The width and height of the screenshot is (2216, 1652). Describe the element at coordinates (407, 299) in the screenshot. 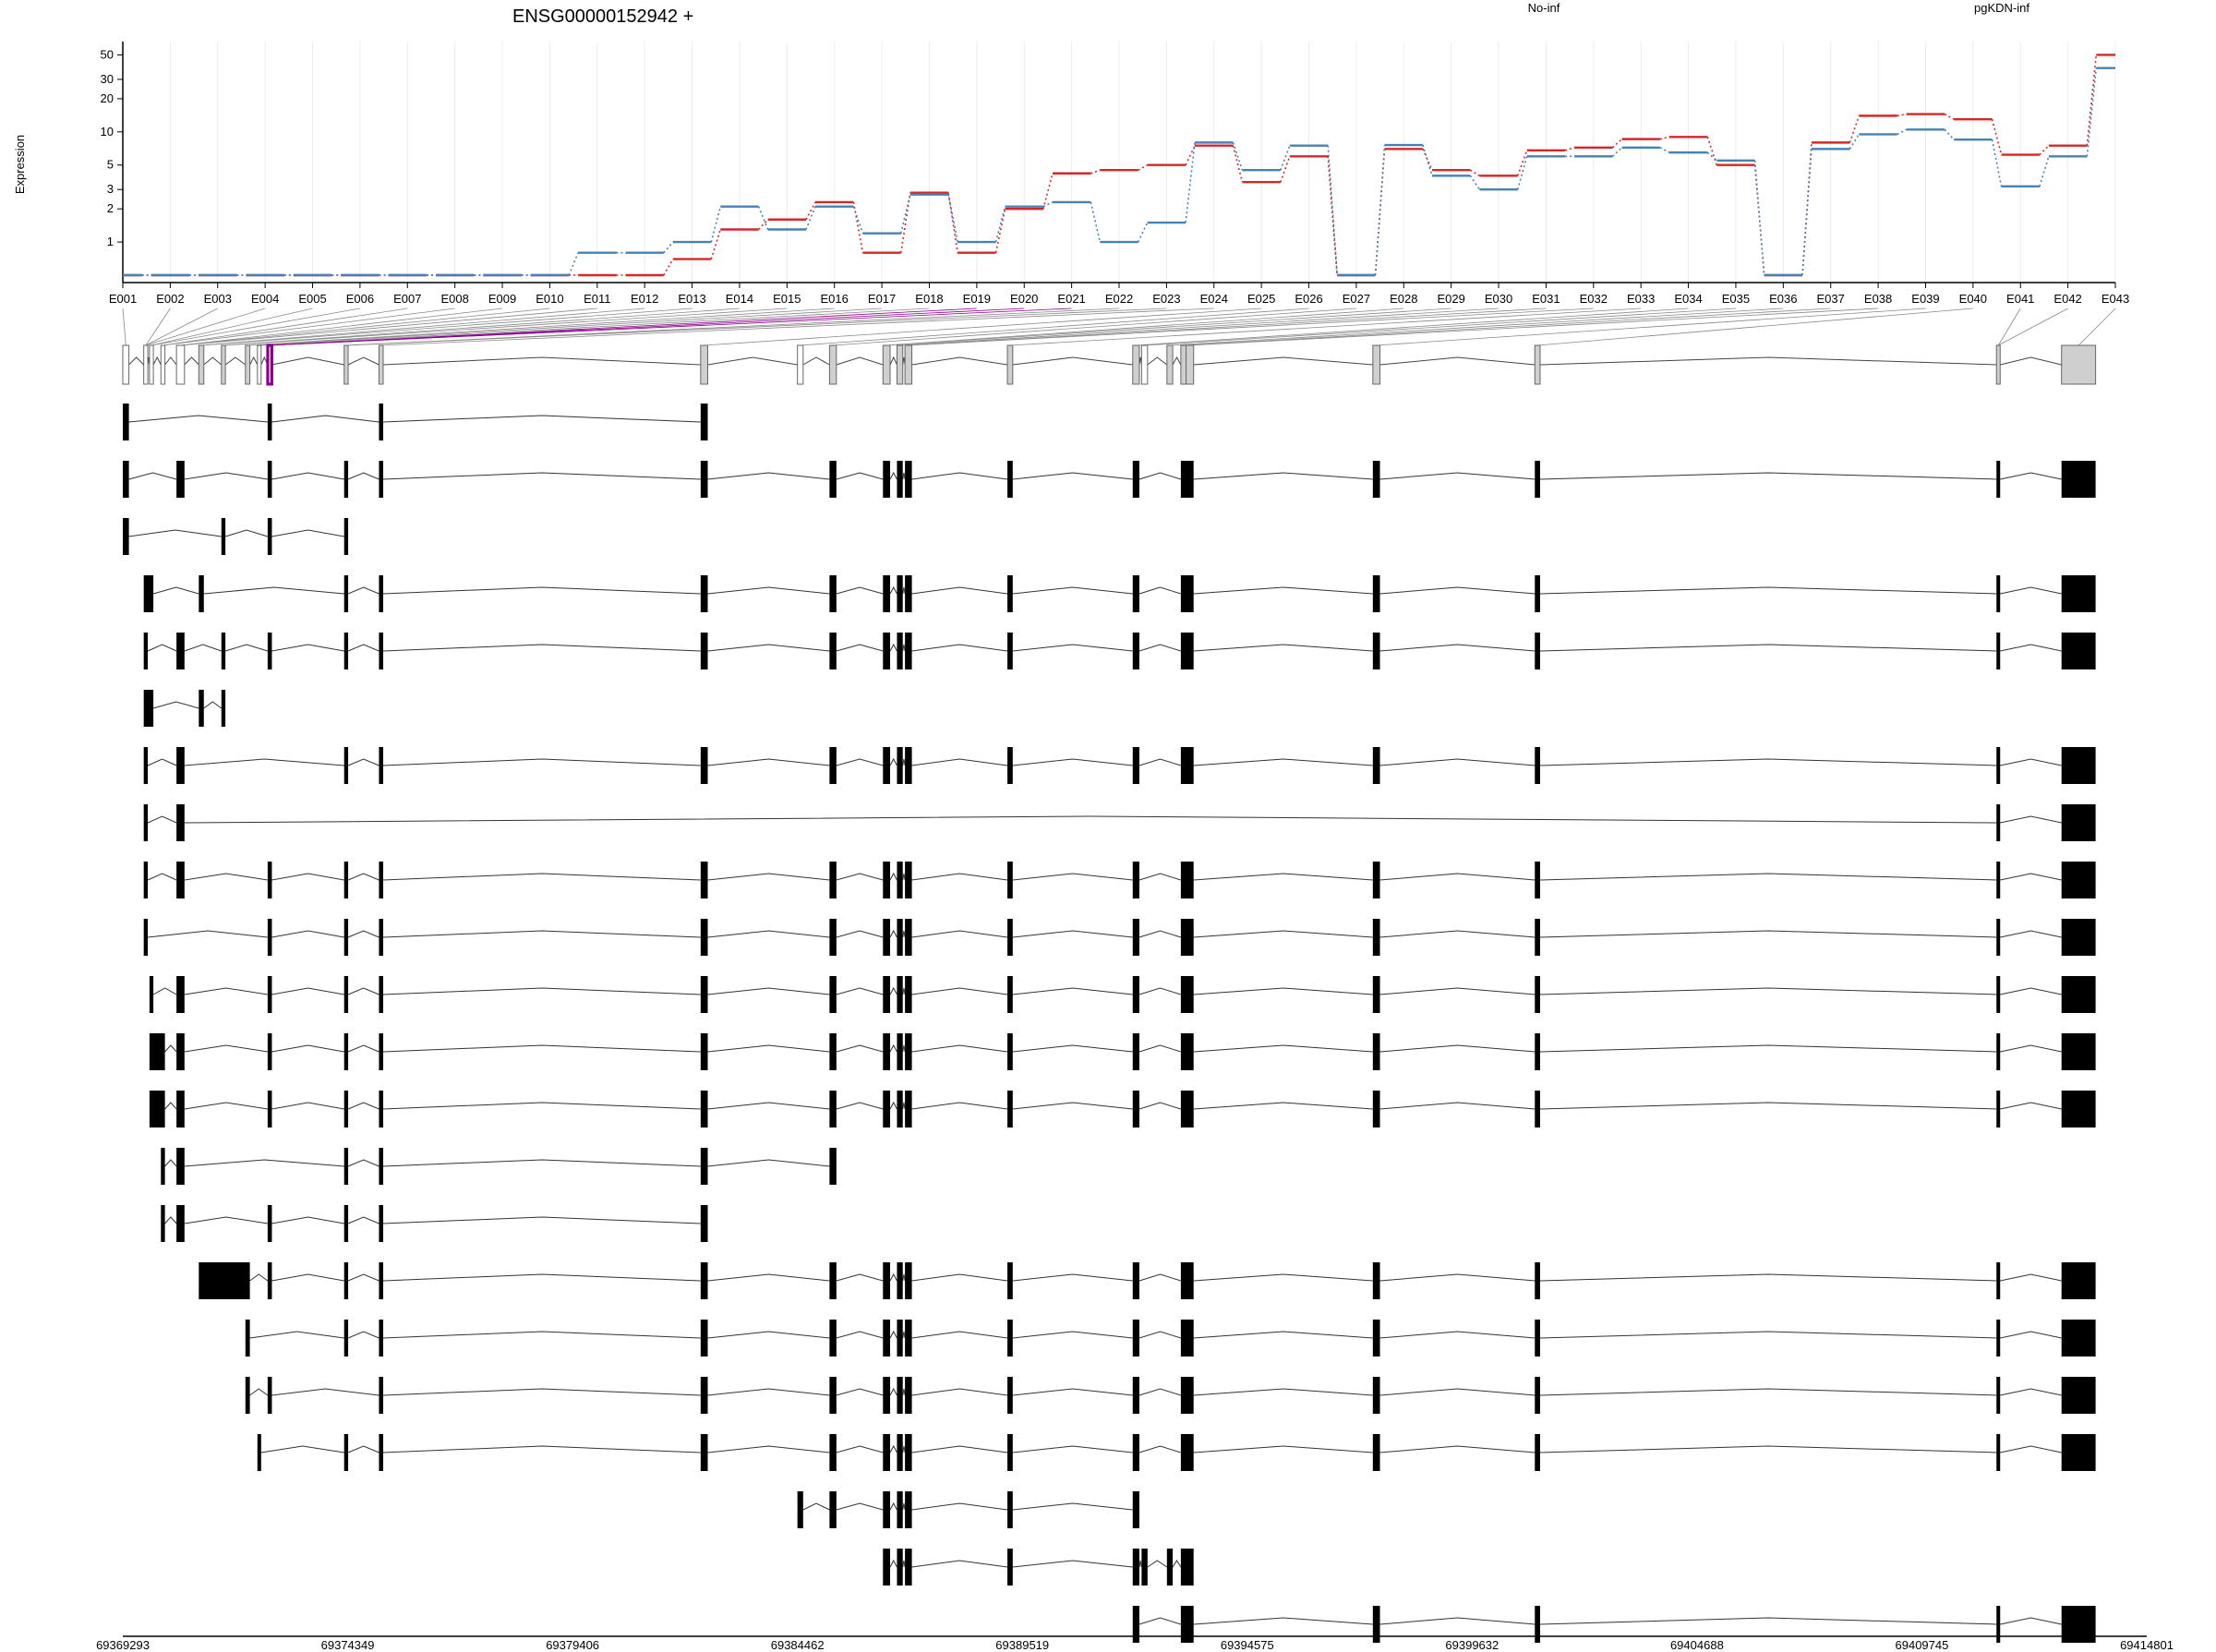

I see `x-tick-label: E007` at that location.